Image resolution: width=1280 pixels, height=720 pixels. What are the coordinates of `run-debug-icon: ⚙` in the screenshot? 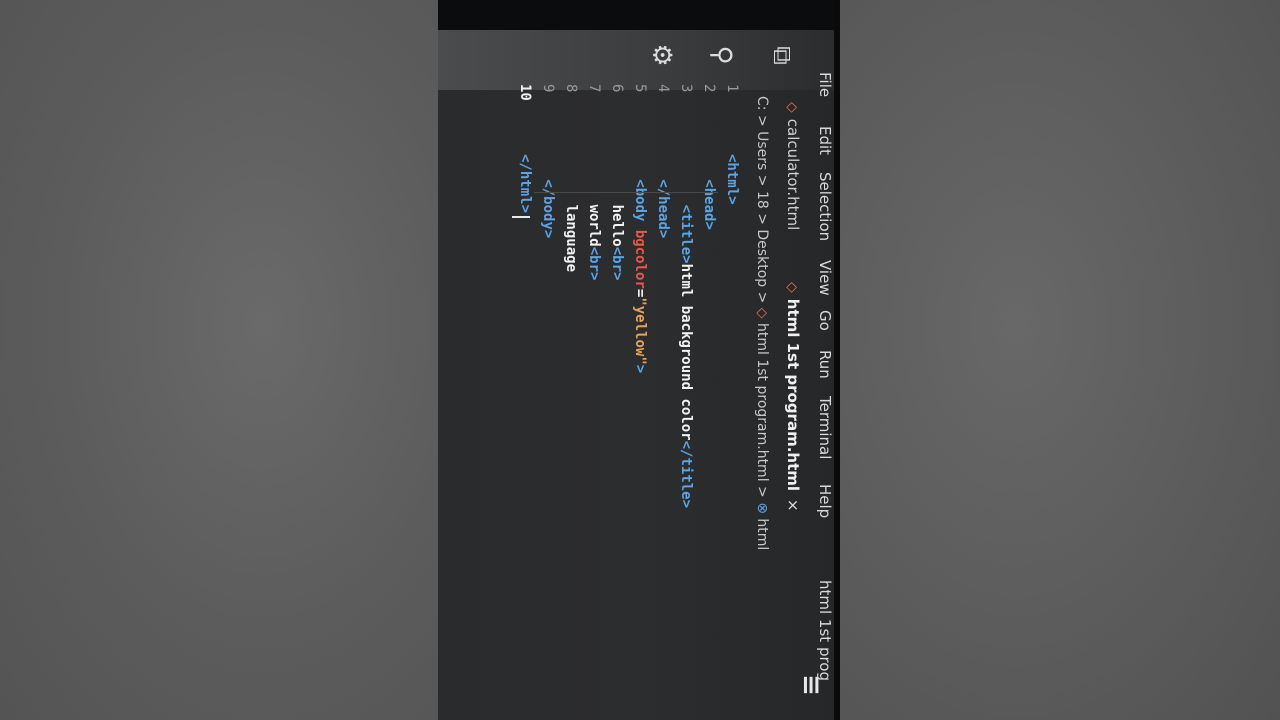 It's located at (662, 54).